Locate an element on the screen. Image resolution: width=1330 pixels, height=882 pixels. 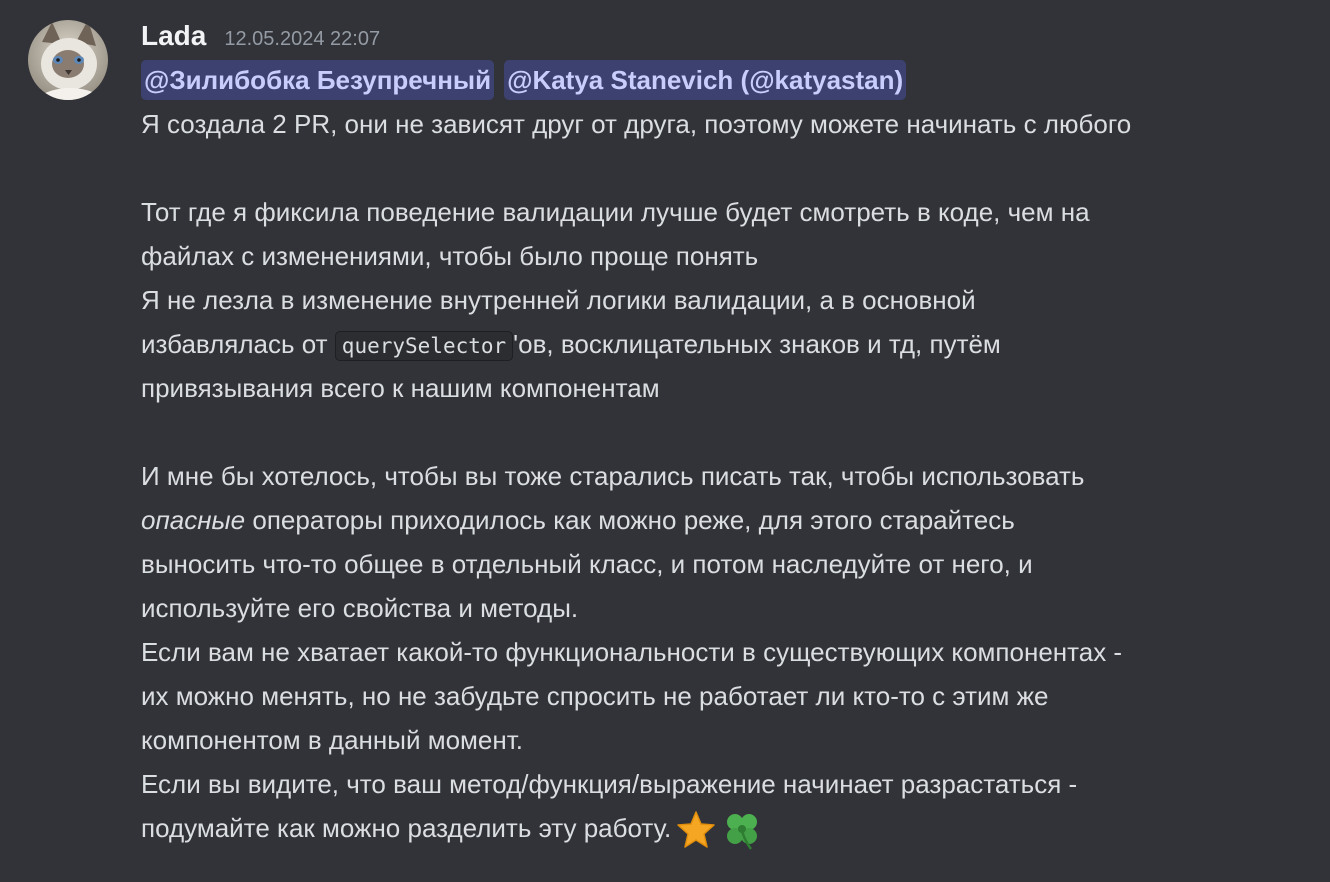
message-line: привязывания всего к нашим компонентам is located at coordinates (400, 388).